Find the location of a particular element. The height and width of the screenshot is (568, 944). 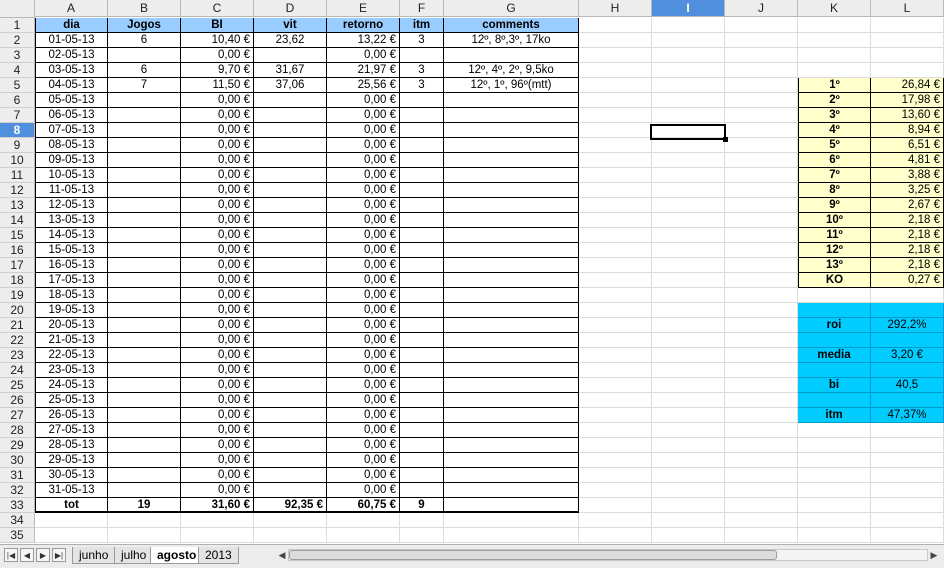

stat-label: bi is located at coordinates (834, 385).